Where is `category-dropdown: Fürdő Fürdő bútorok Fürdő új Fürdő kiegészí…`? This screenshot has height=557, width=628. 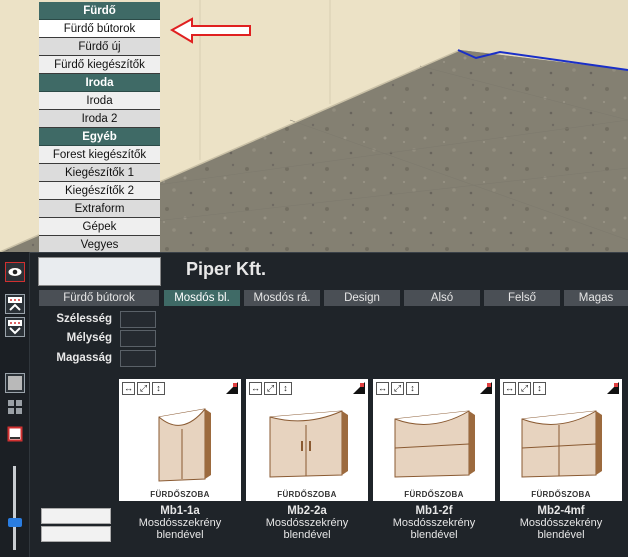
category-dropdown: Fürdő Fürdő bútorok Fürdő új Fürdő kiegészí… is located at coordinates (99, 146).